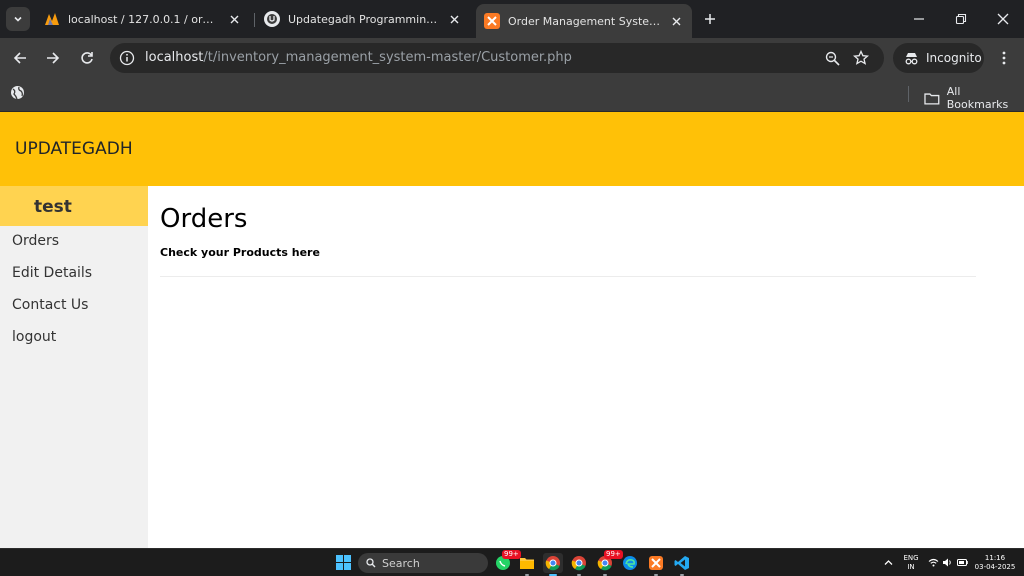 This screenshot has width=1024, height=576. What do you see at coordinates (423, 563) in the screenshot?
I see `taskbar-search: Search` at bounding box center [423, 563].